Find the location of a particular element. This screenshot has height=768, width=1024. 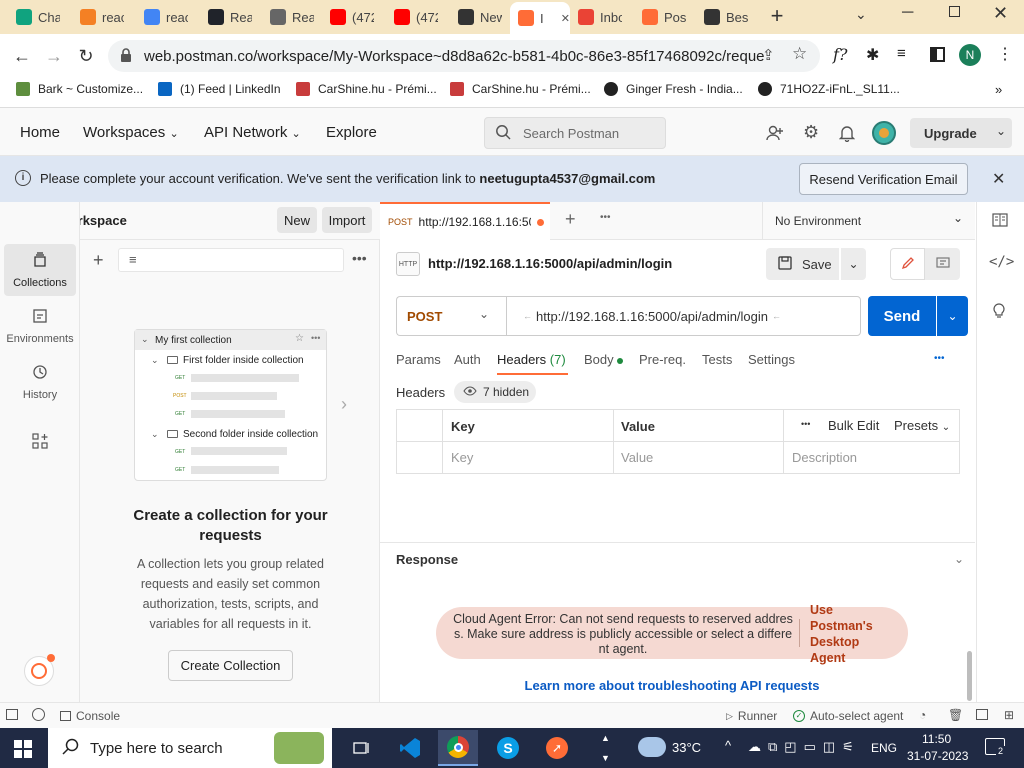

more-subtabs-icon: ••• is located at coordinates (939, 358).